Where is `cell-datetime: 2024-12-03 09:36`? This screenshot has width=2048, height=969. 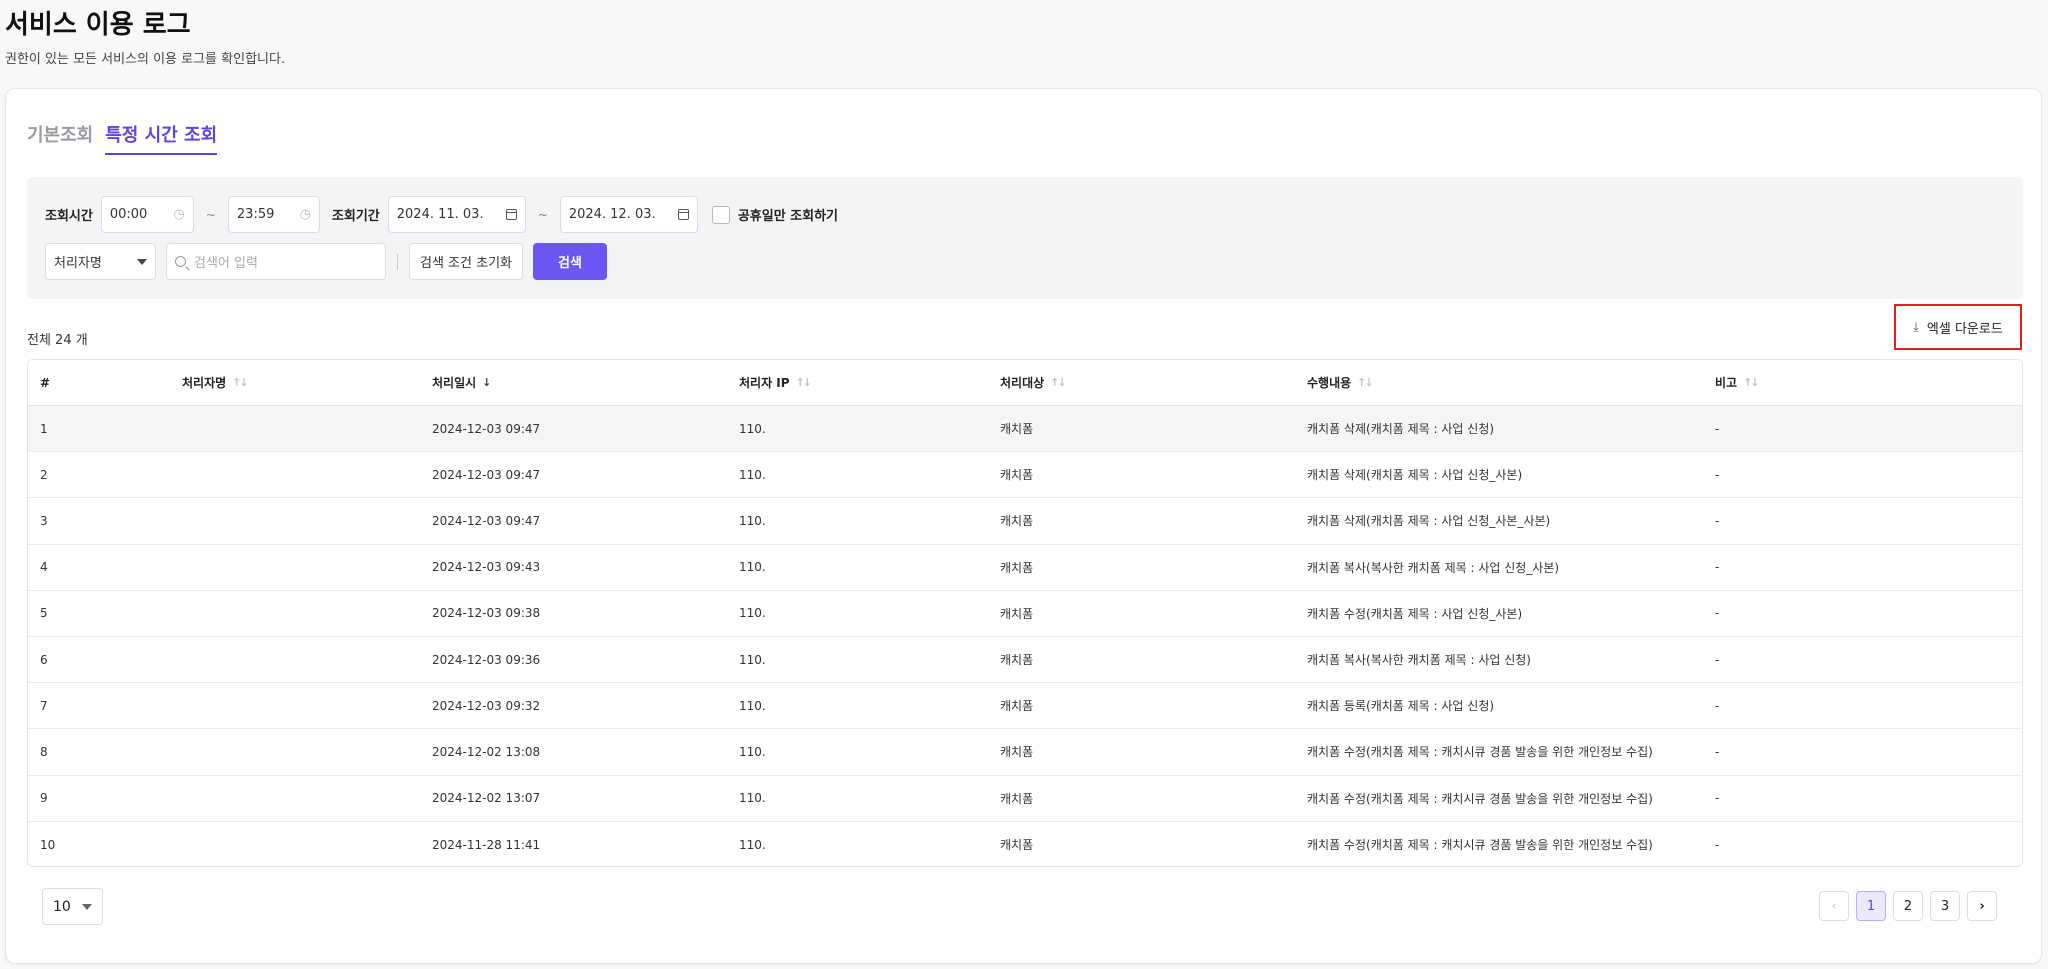
cell-datetime: 2024-12-03 09:36 is located at coordinates (486, 659).